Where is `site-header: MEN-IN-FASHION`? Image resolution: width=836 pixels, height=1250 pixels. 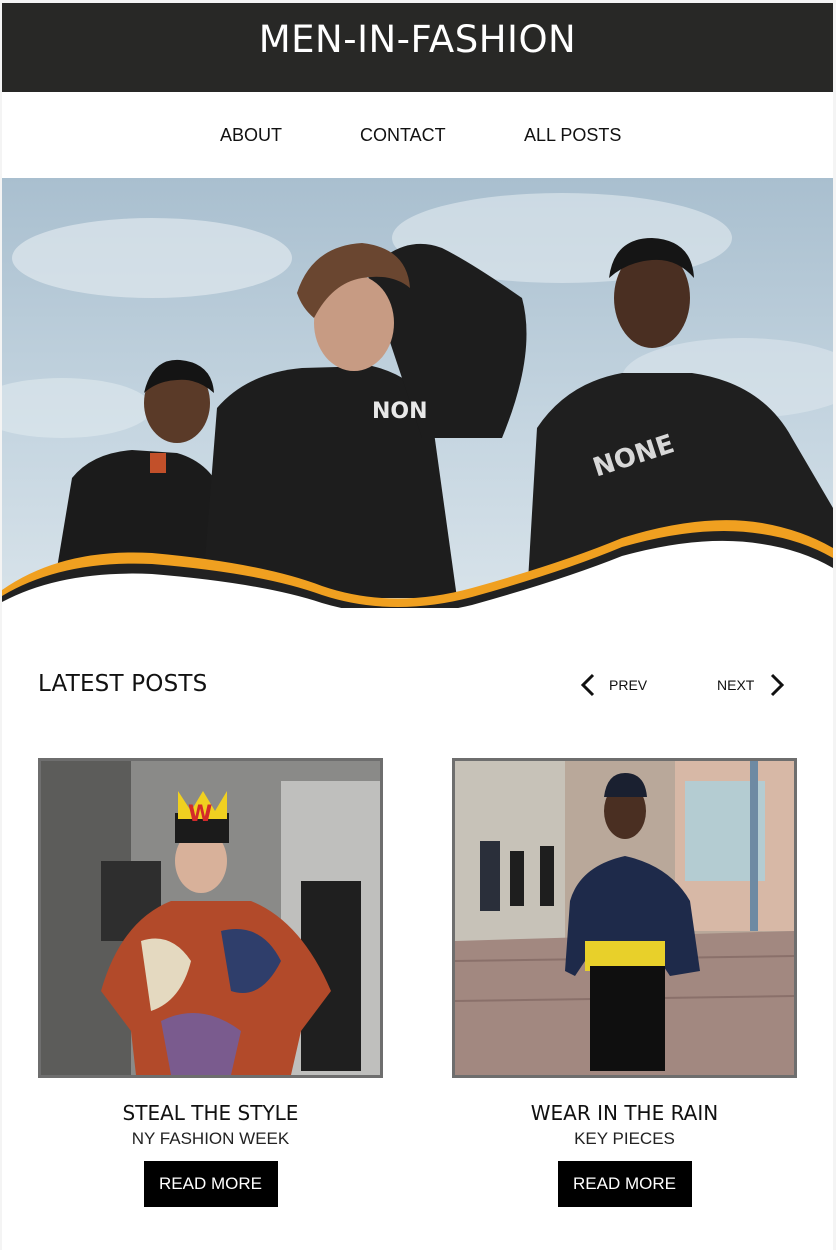 site-header: MEN-IN-FASHION is located at coordinates (417, 47).